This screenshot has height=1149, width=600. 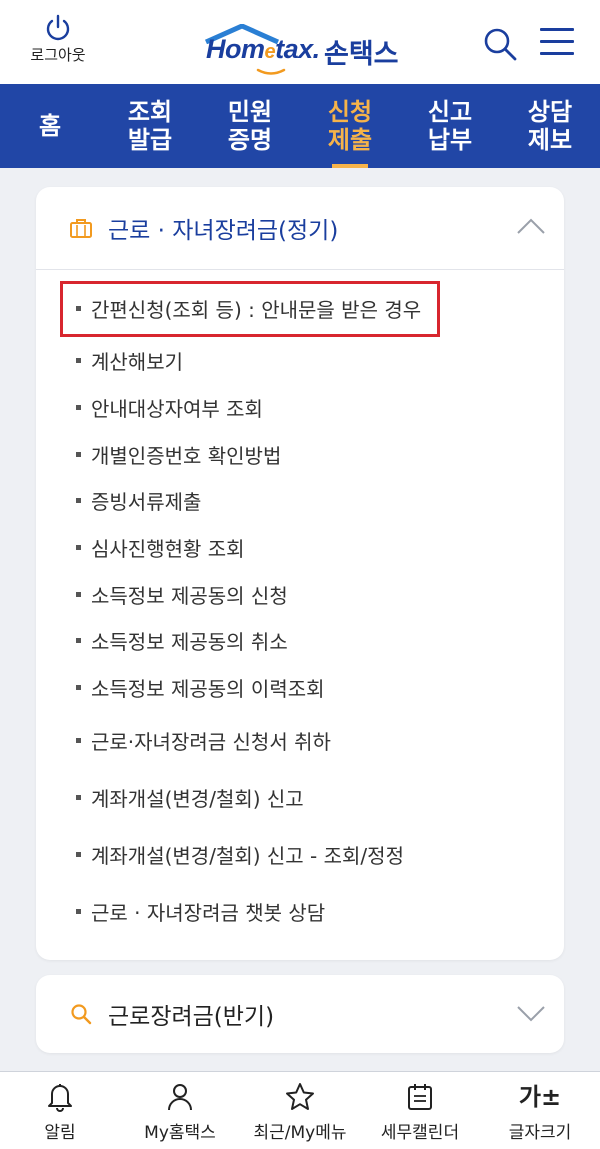 What do you see at coordinates (540, 1097) in the screenshot?
I see `font-size-icon: 가±` at bounding box center [540, 1097].